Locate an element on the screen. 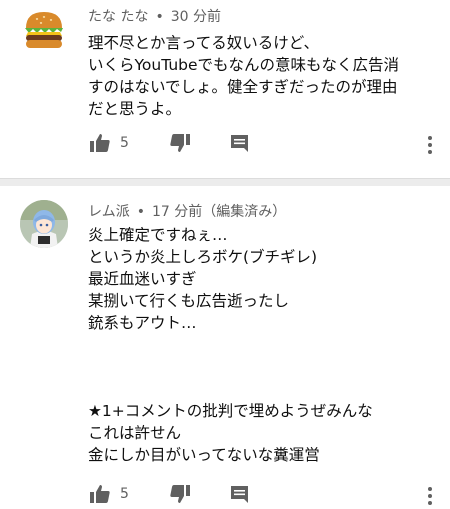 This screenshot has width=450, height=509. comment-line: 最近血迷いすぎ is located at coordinates (142, 279).